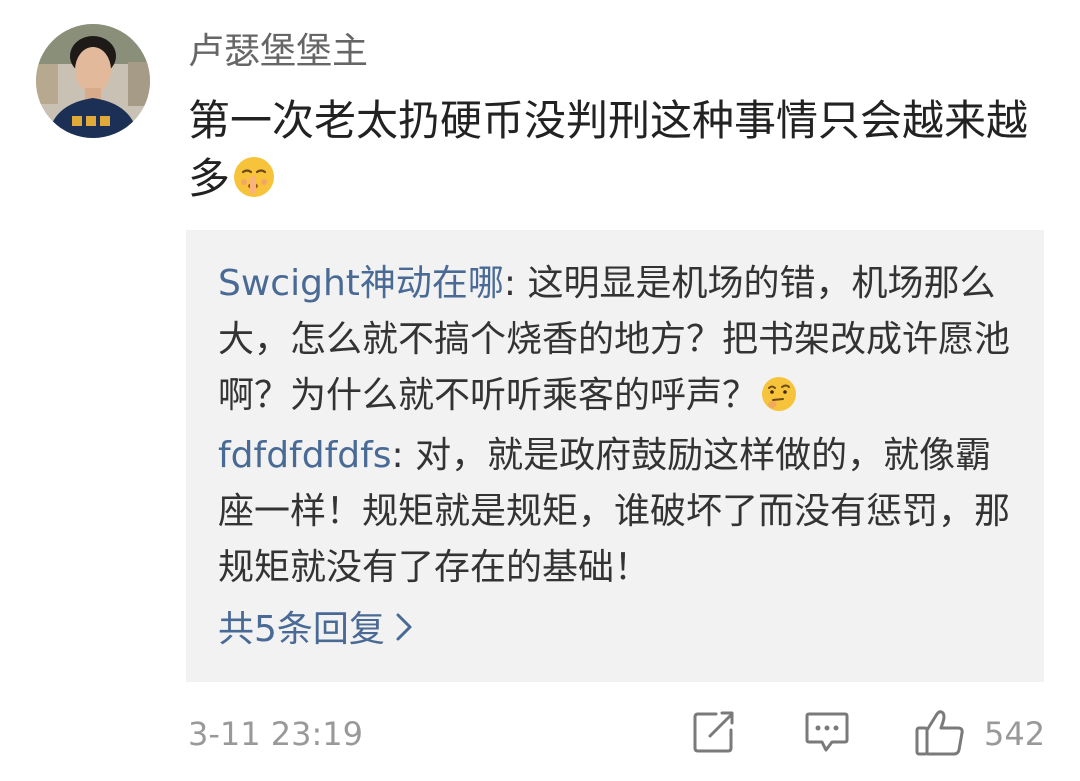  Describe the element at coordinates (93, 81) in the screenshot. I see `avatar` at that location.